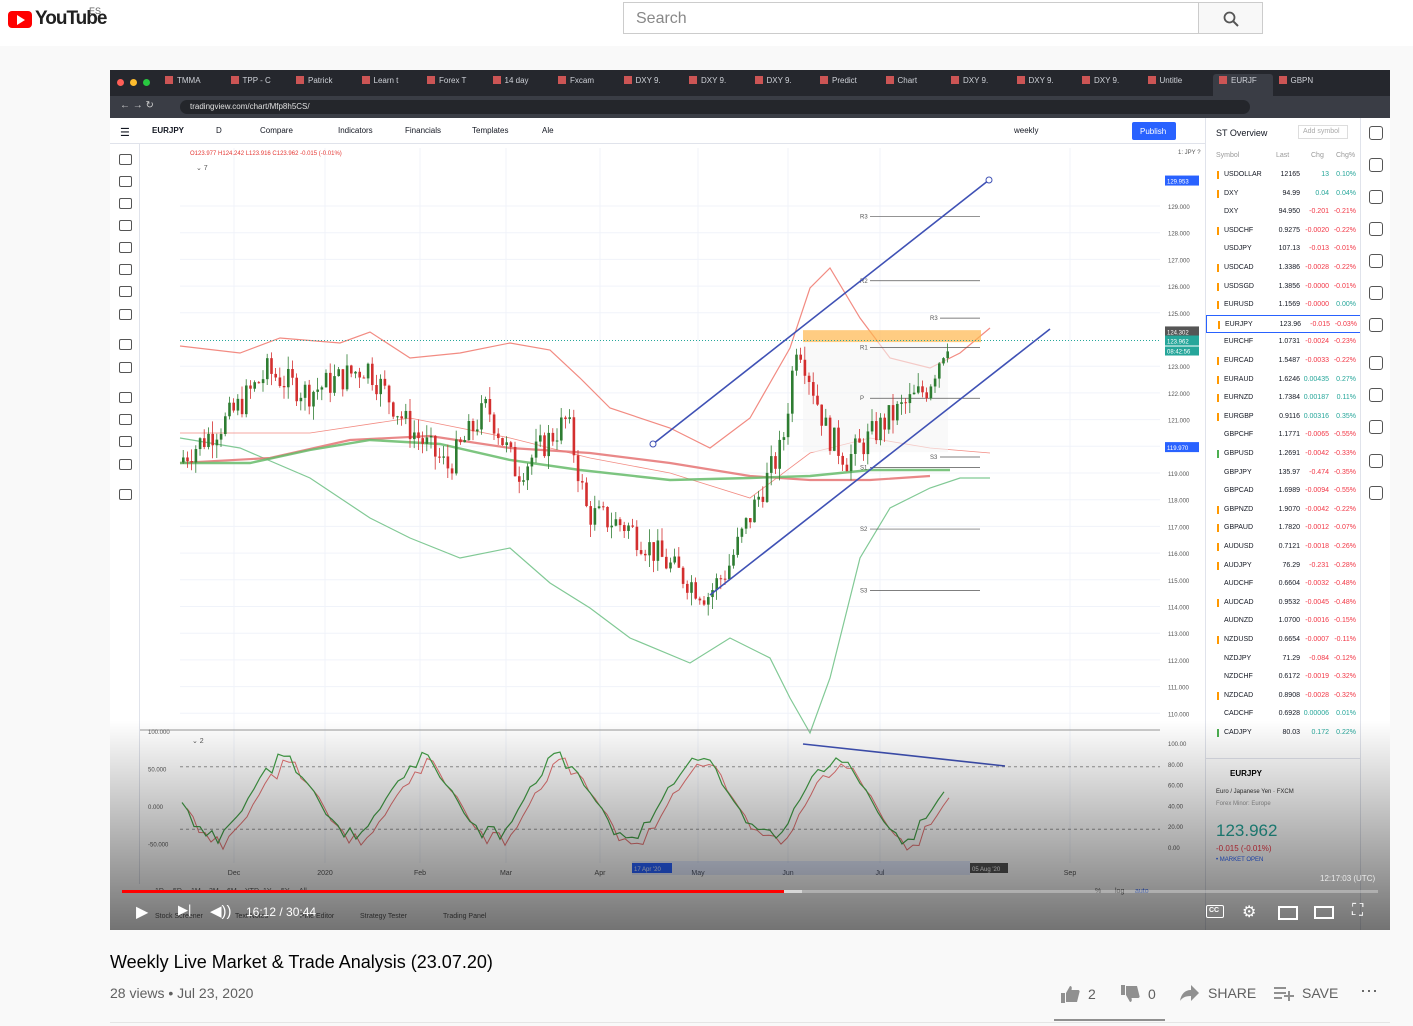  Describe the element at coordinates (1289, 212) in the screenshot. I see `row-last: 94.950` at that location.